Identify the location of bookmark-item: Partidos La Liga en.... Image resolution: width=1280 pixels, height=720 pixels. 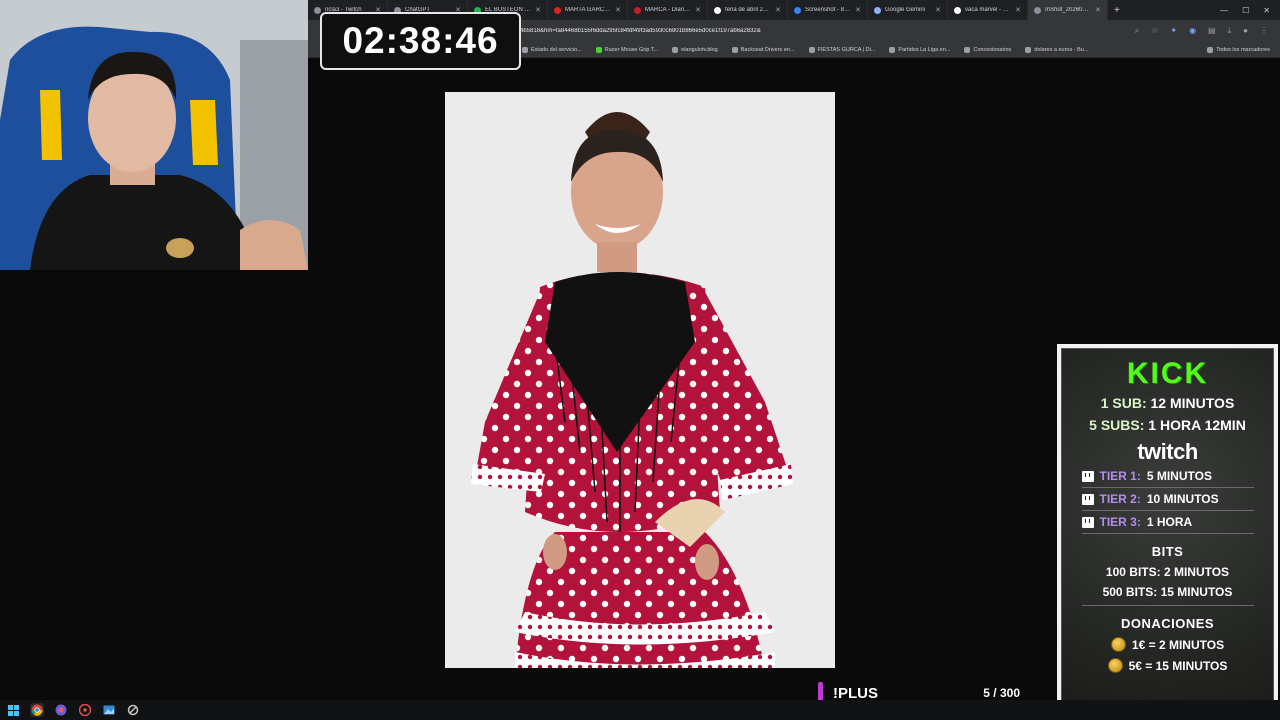
(919, 49).